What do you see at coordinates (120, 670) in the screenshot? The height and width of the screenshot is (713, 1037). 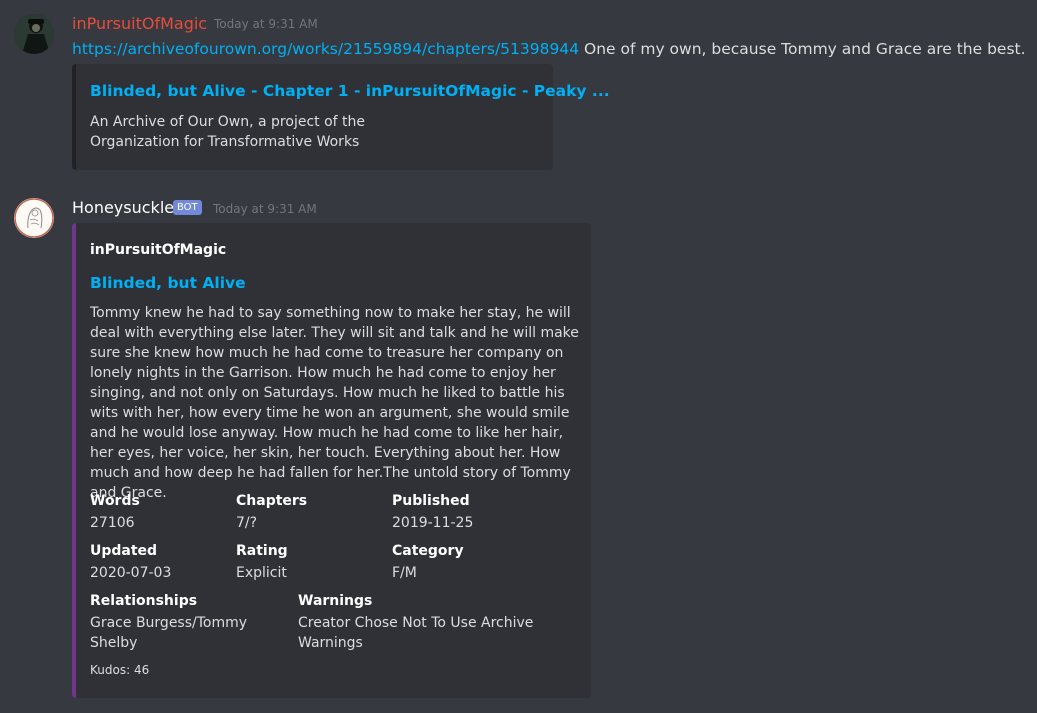 I see `embed-footer: Kudos: 46` at bounding box center [120, 670].